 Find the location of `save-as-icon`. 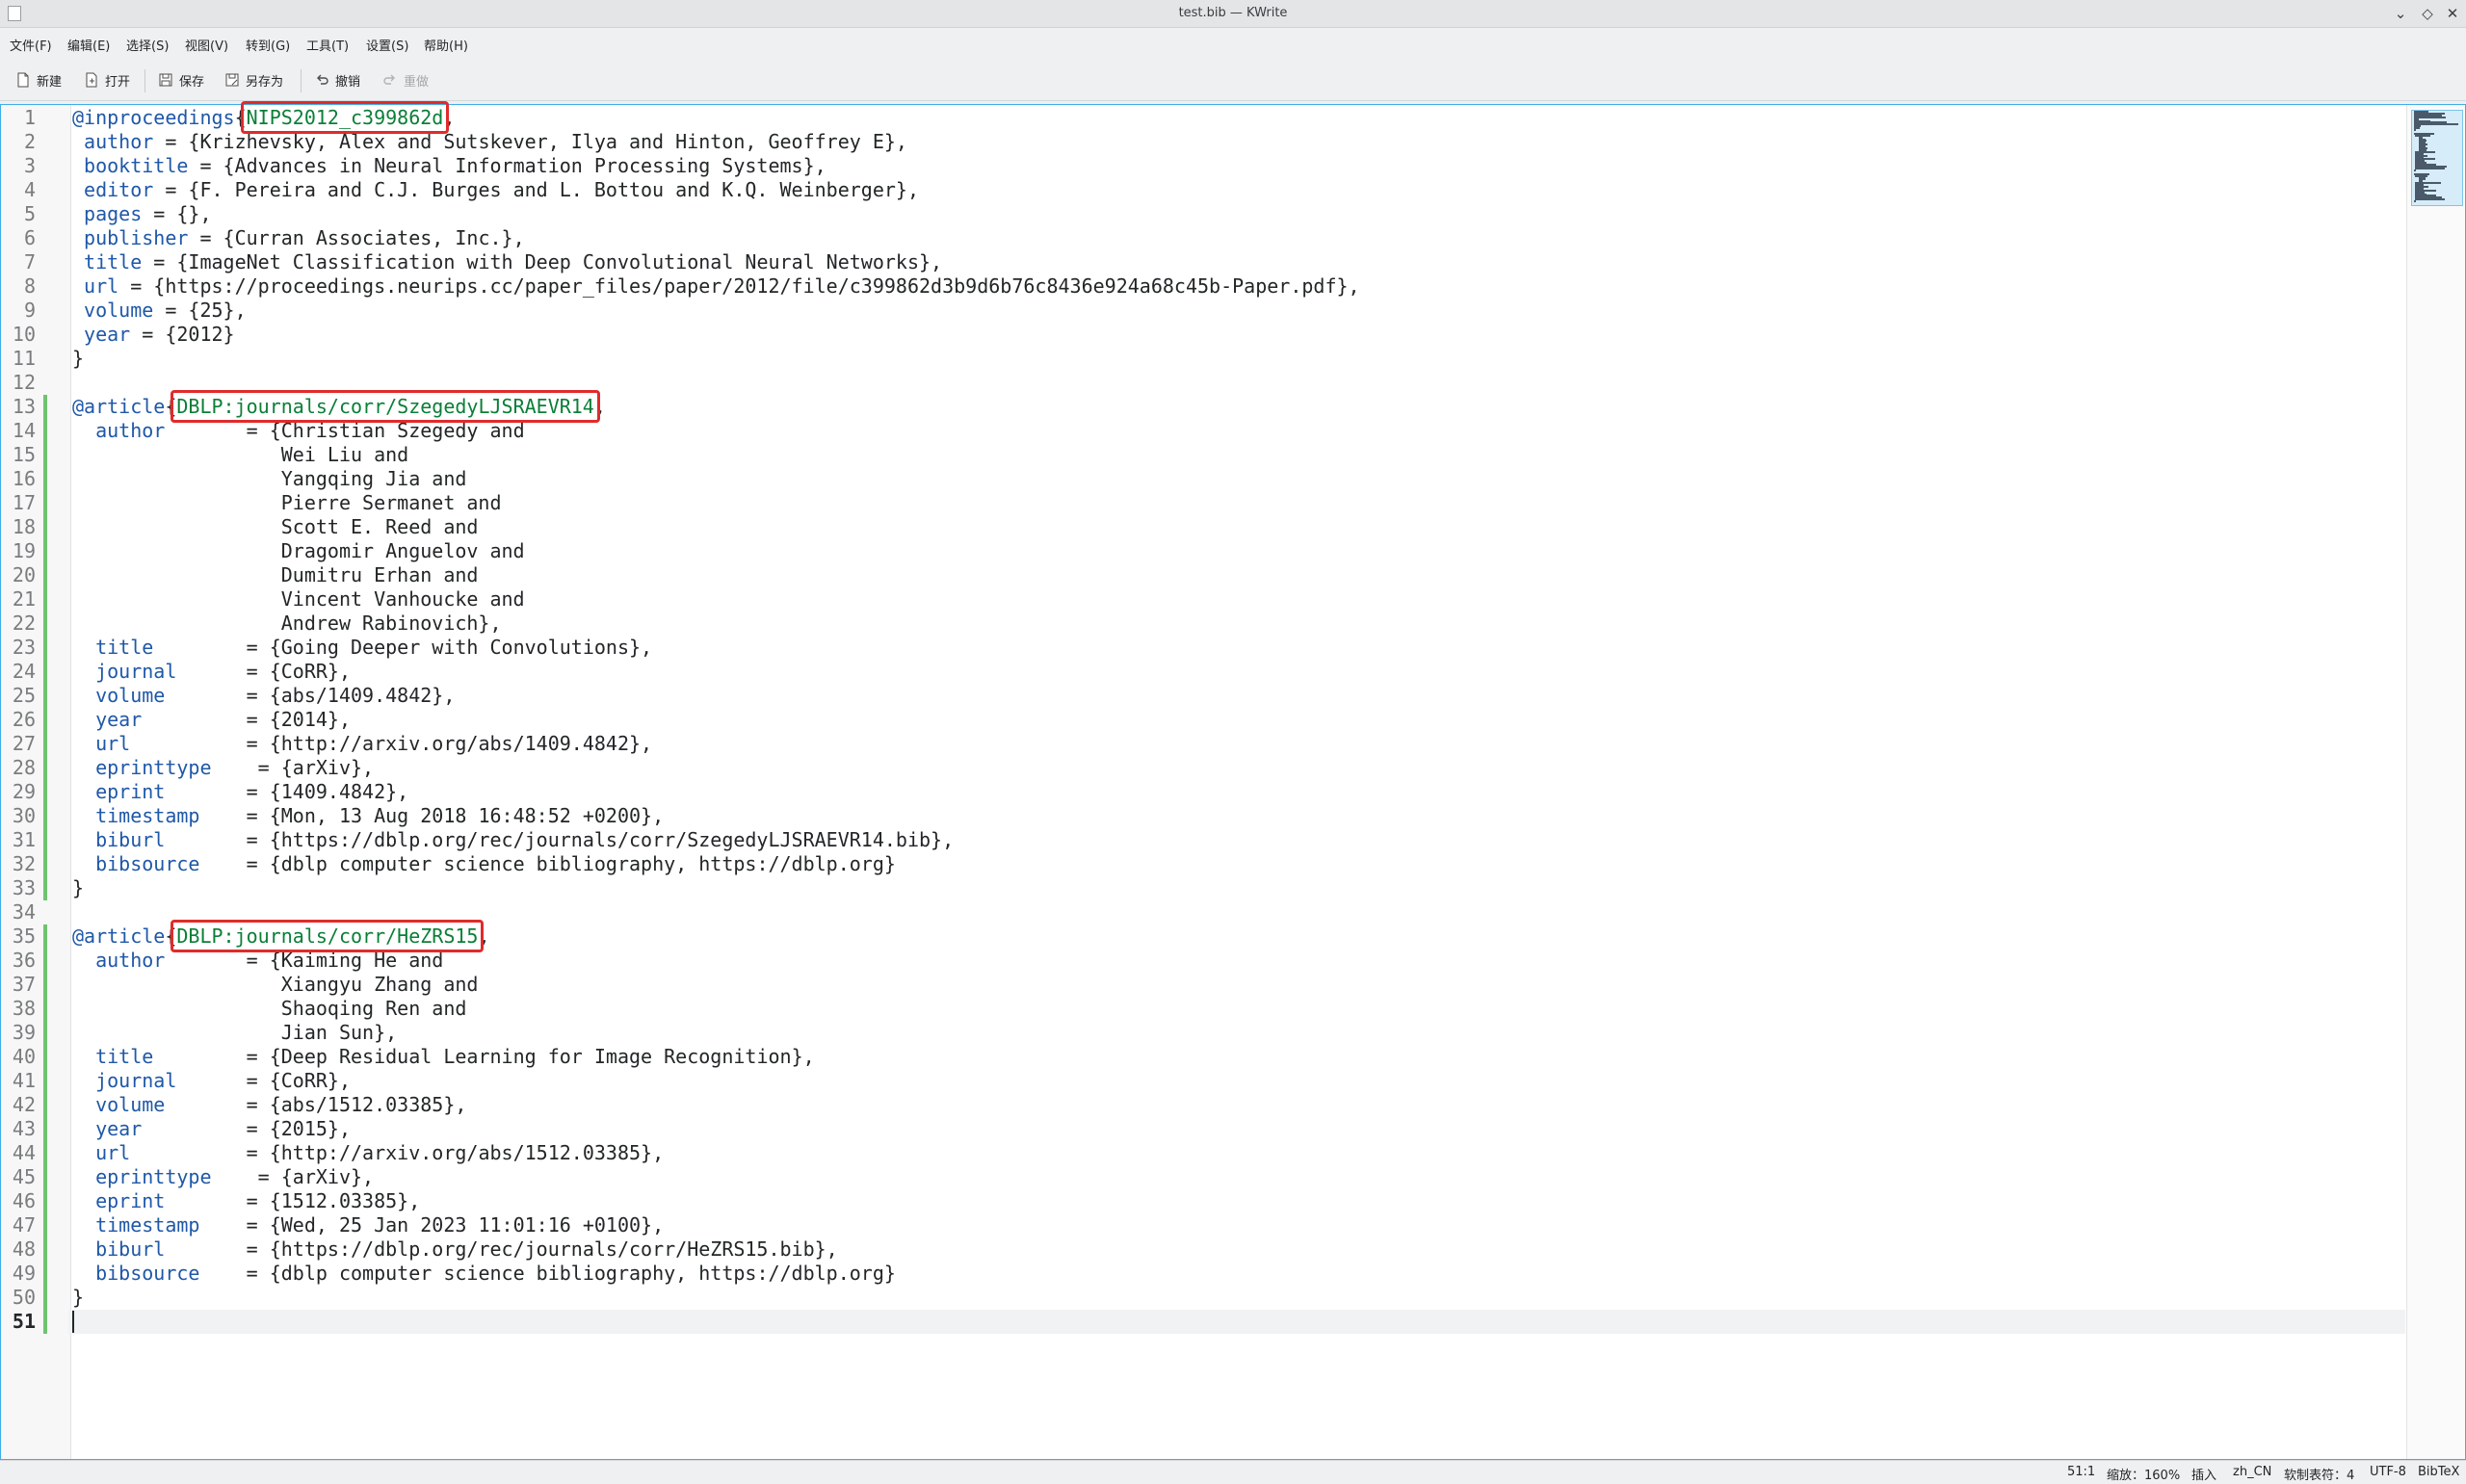

save-as-icon is located at coordinates (232, 80).